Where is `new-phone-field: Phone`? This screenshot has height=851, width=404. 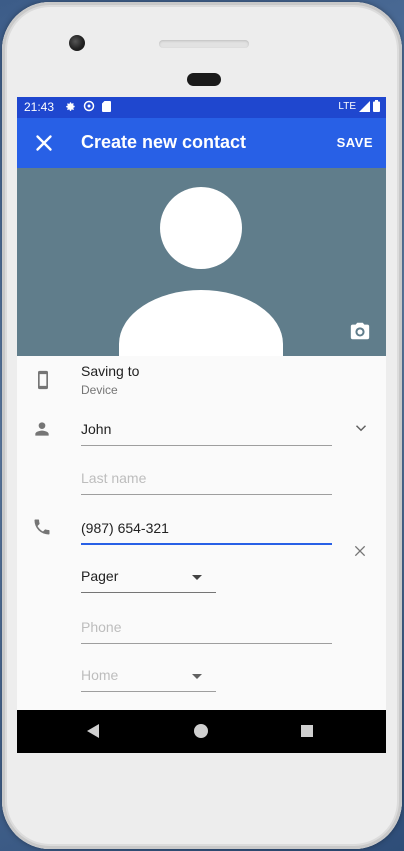
new-phone-field: Phone is located at coordinates (206, 629).